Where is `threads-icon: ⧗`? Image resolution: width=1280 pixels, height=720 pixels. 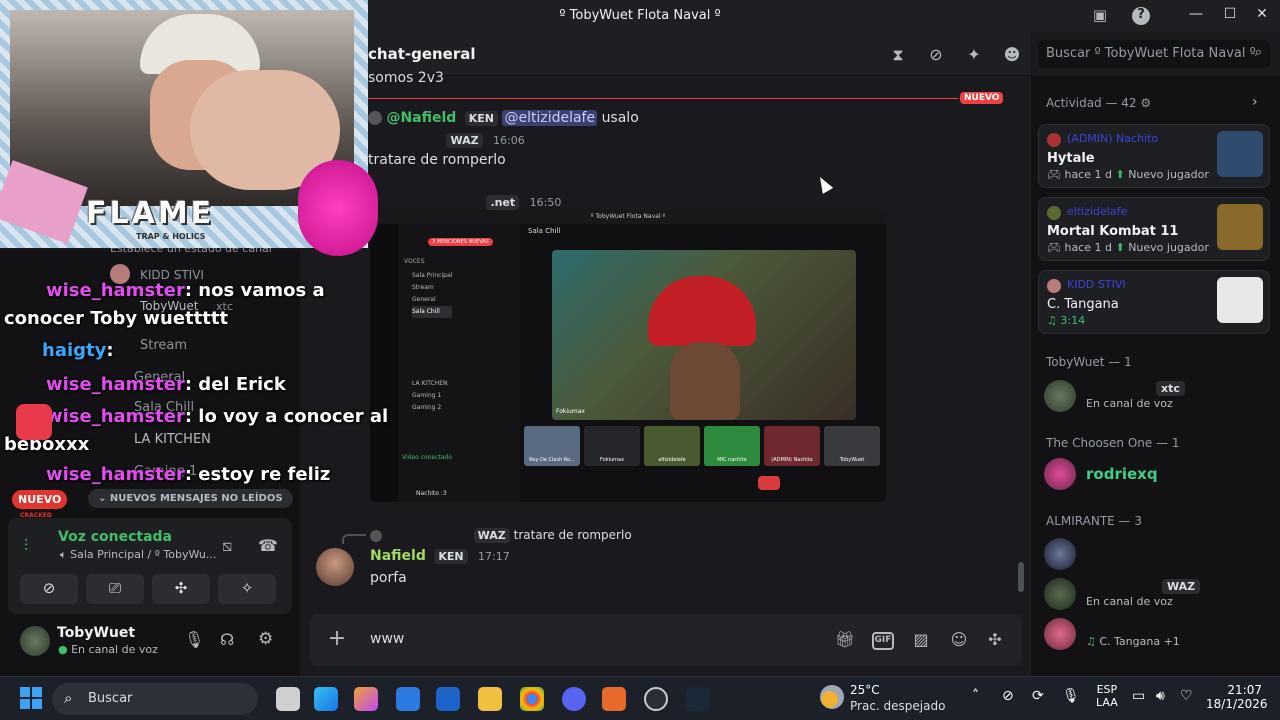 threads-icon: ⧗ is located at coordinates (898, 55).